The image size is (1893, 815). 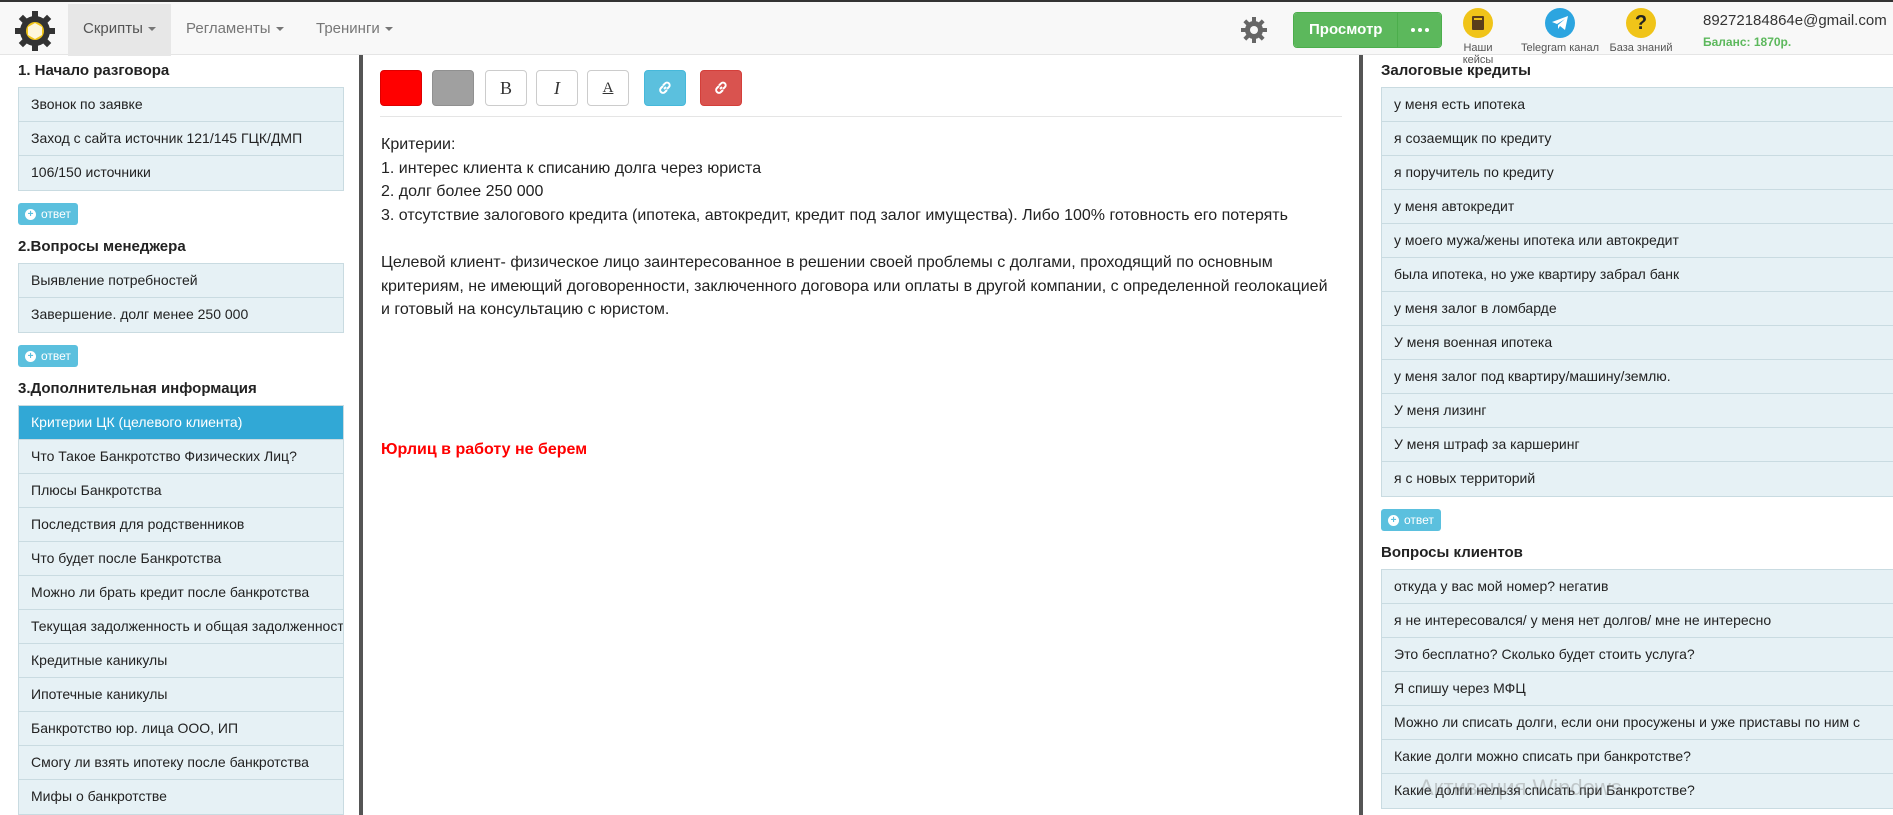 What do you see at coordinates (113, 28) in the screenshot?
I see `nav-scripts-label: Скрипты` at bounding box center [113, 28].